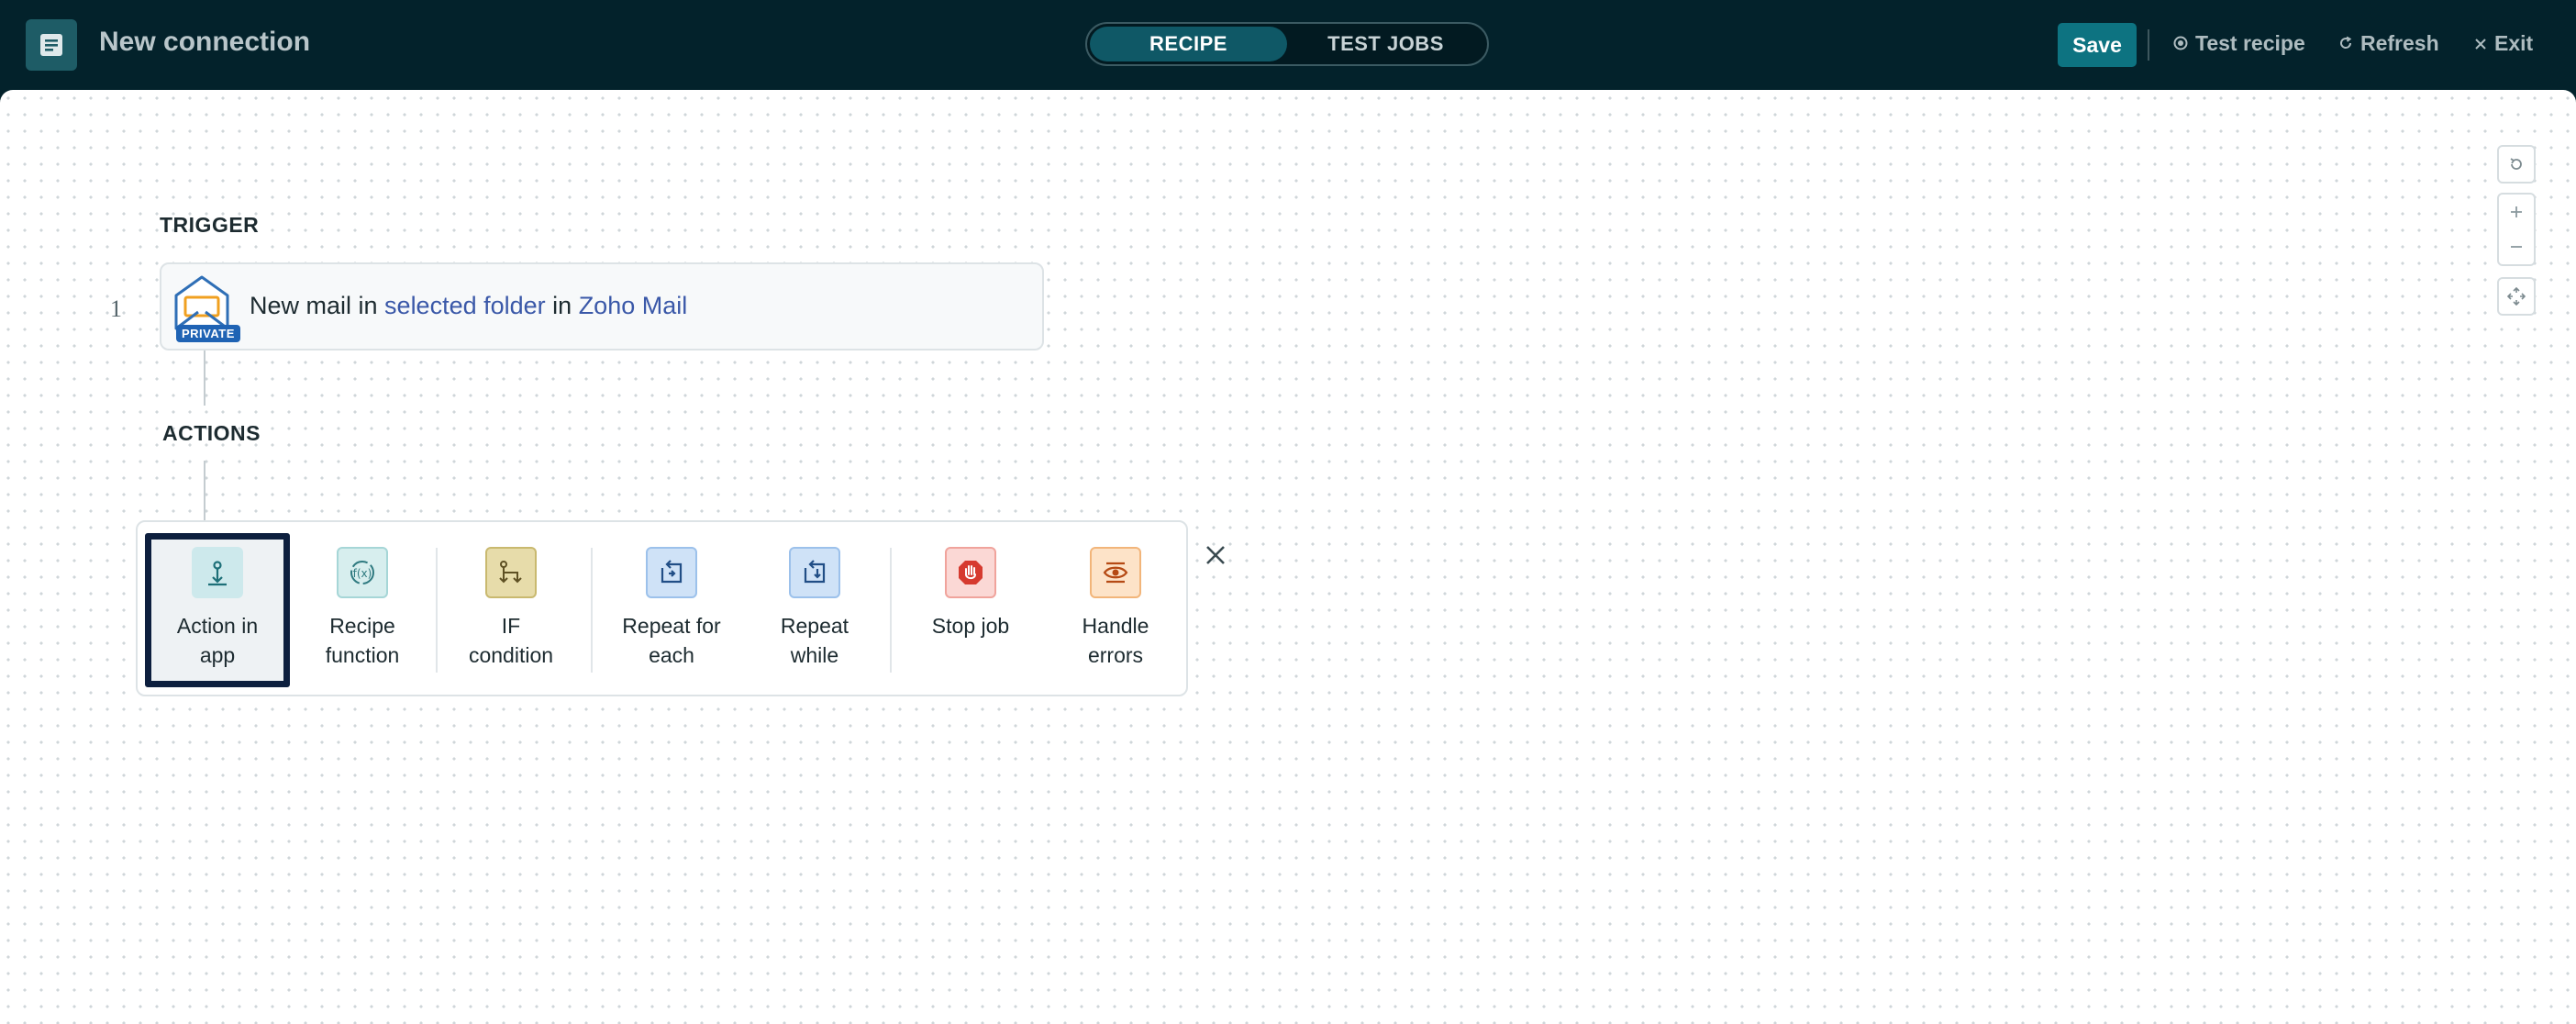  Describe the element at coordinates (2345, 43) in the screenshot. I see `refresh-icon` at that location.